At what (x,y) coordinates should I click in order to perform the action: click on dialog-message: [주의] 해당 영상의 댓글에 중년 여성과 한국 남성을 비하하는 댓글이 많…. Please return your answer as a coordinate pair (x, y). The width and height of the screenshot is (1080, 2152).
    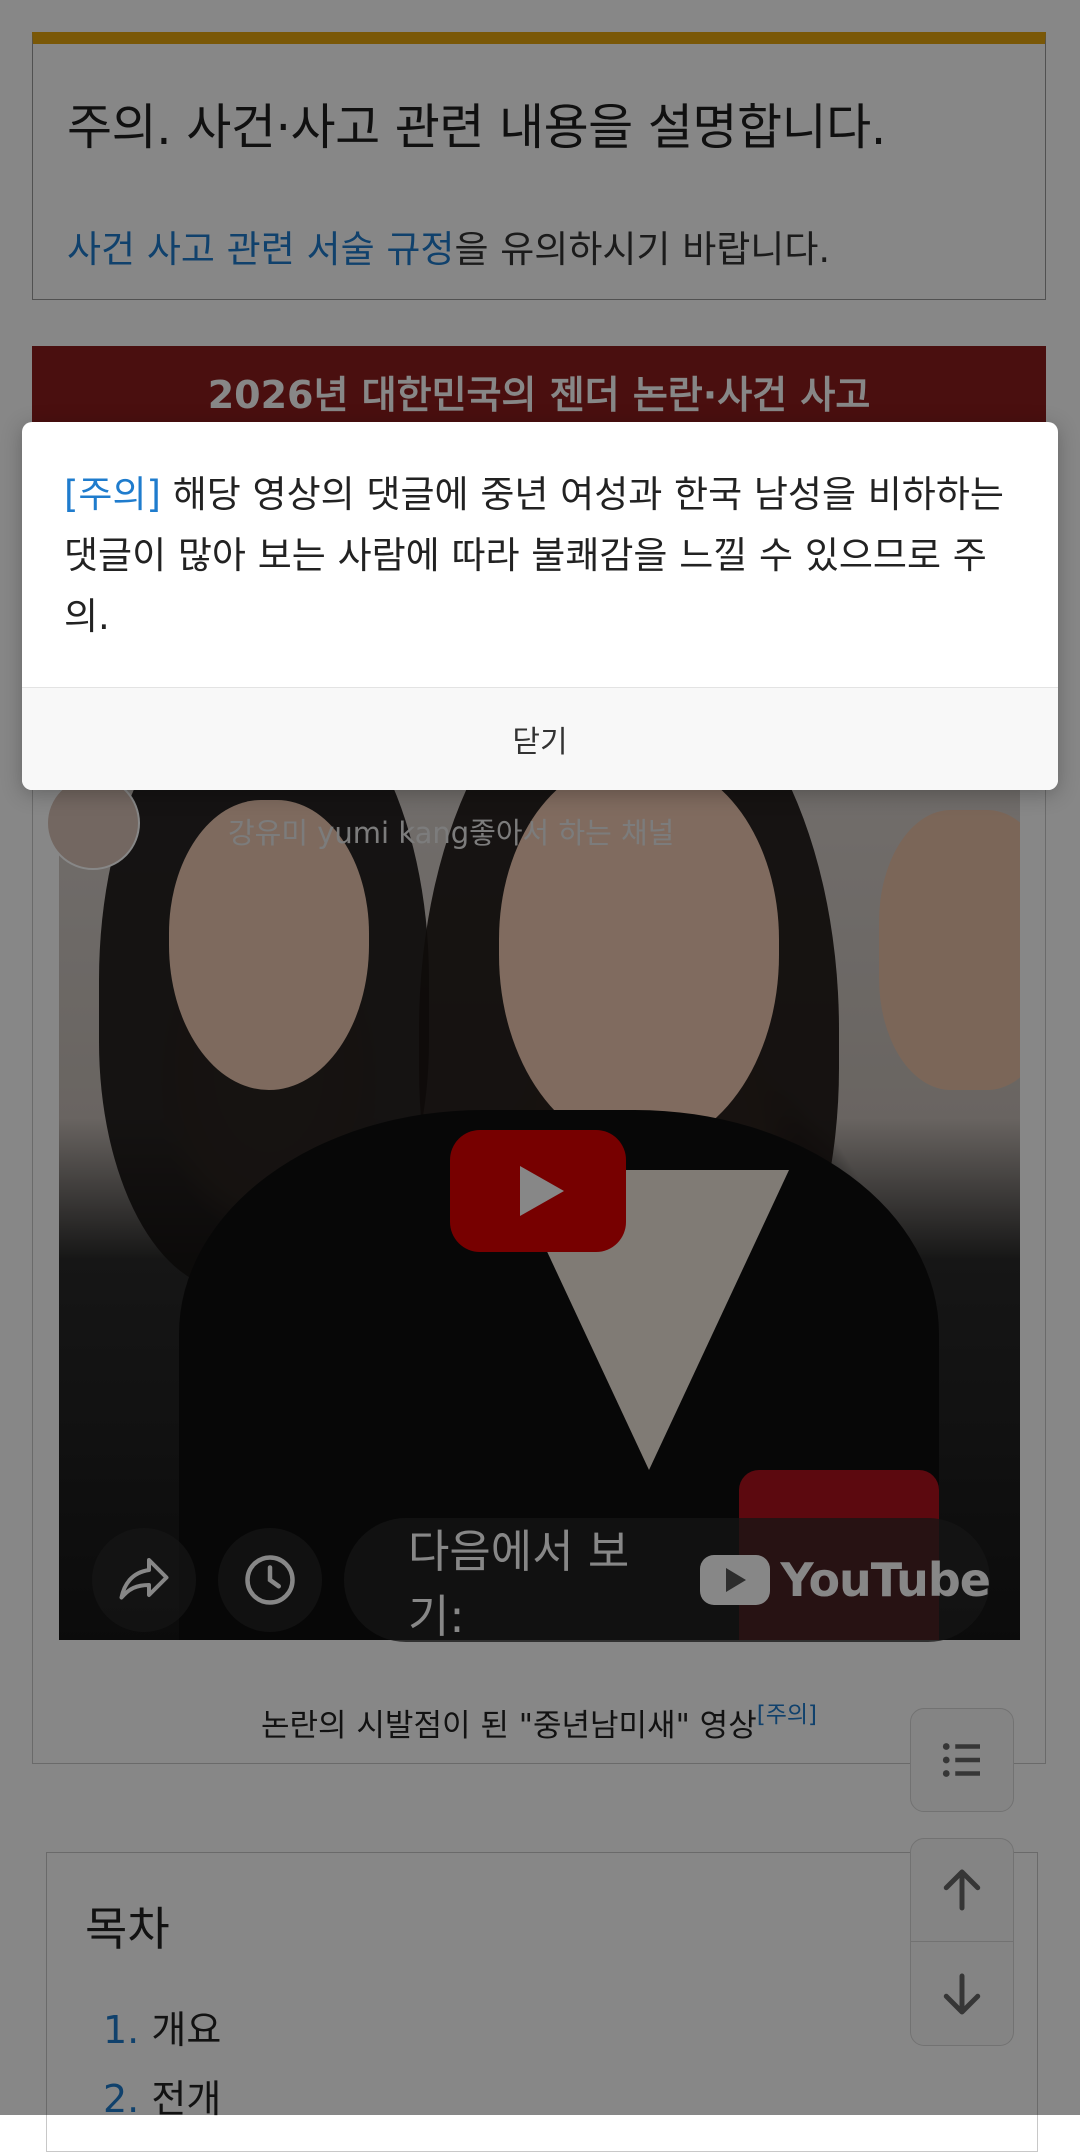
    Looking at the image, I should click on (540, 555).